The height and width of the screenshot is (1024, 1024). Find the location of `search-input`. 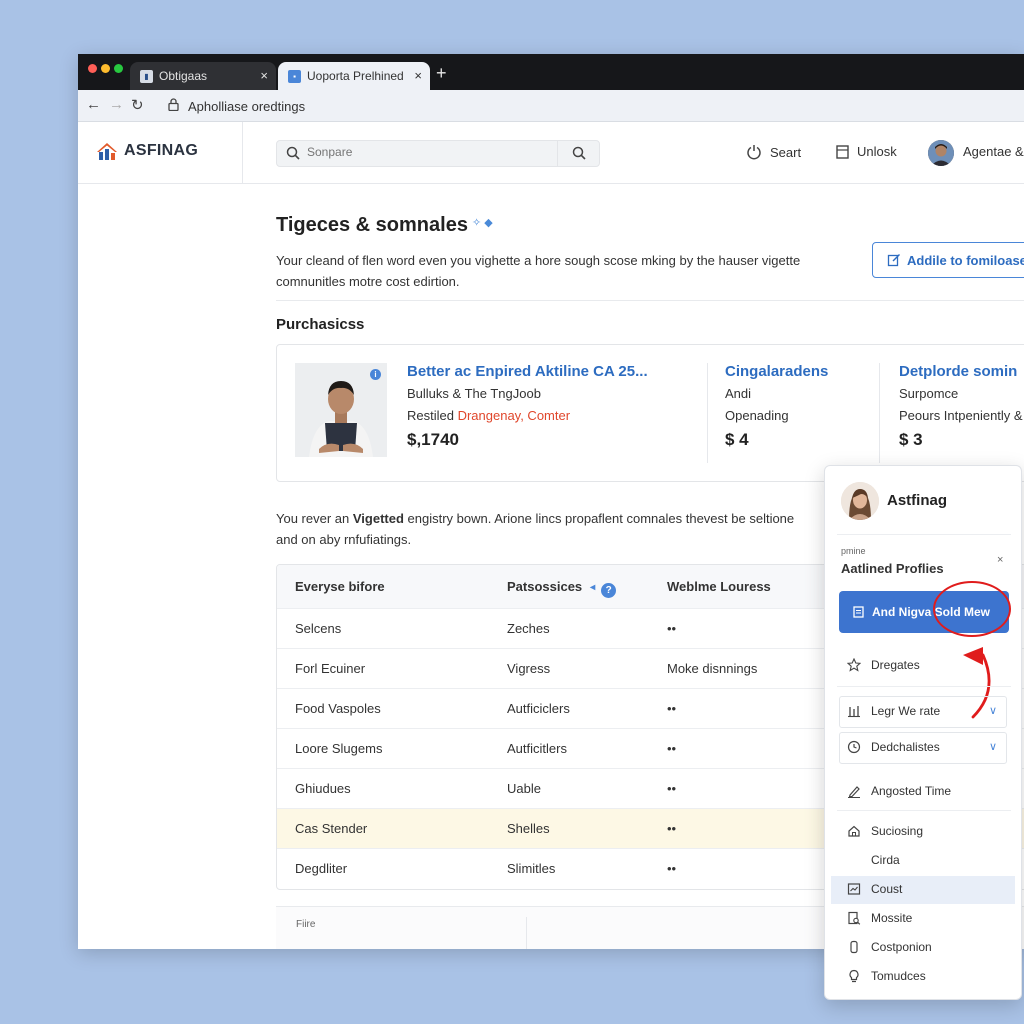

search-input is located at coordinates (427, 152).